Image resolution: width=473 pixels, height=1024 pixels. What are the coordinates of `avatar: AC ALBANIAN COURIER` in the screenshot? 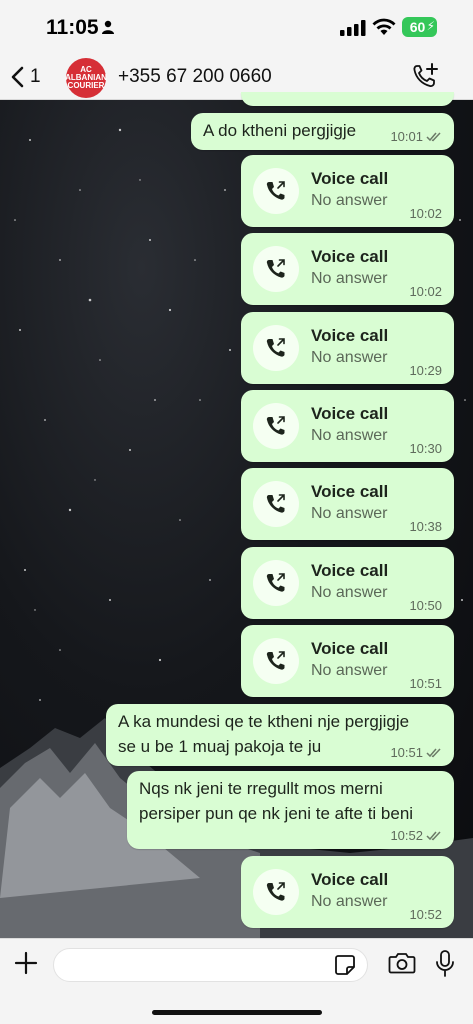 It's located at (86, 78).